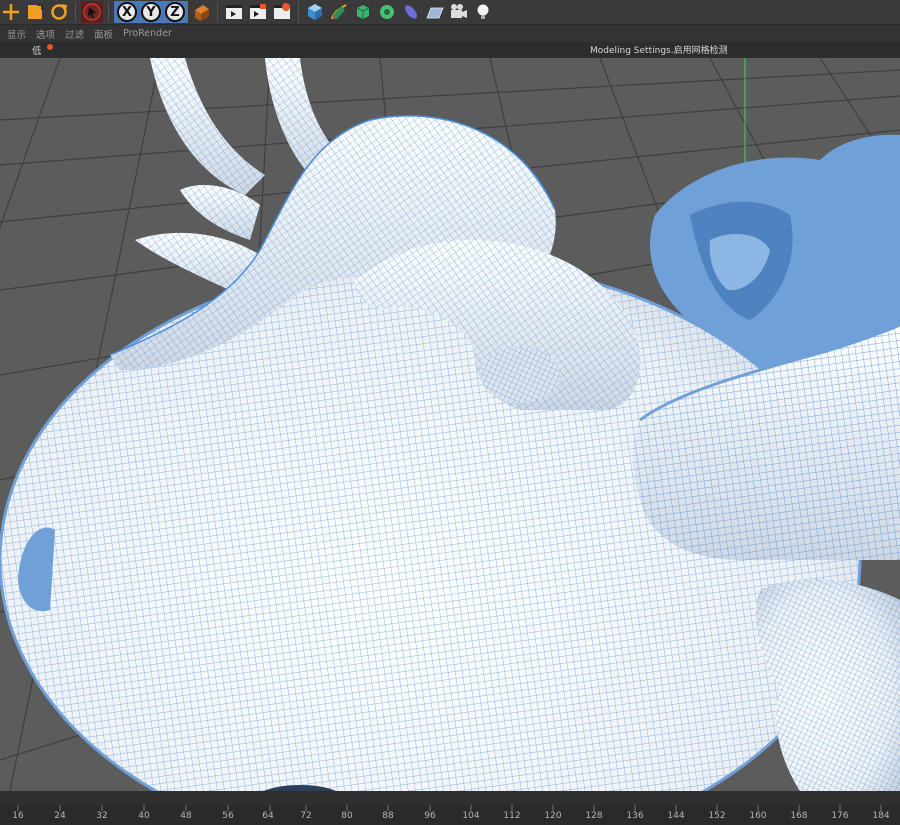 The width and height of the screenshot is (900, 825). I want to click on timeline-tick-label: 80, so click(347, 816).